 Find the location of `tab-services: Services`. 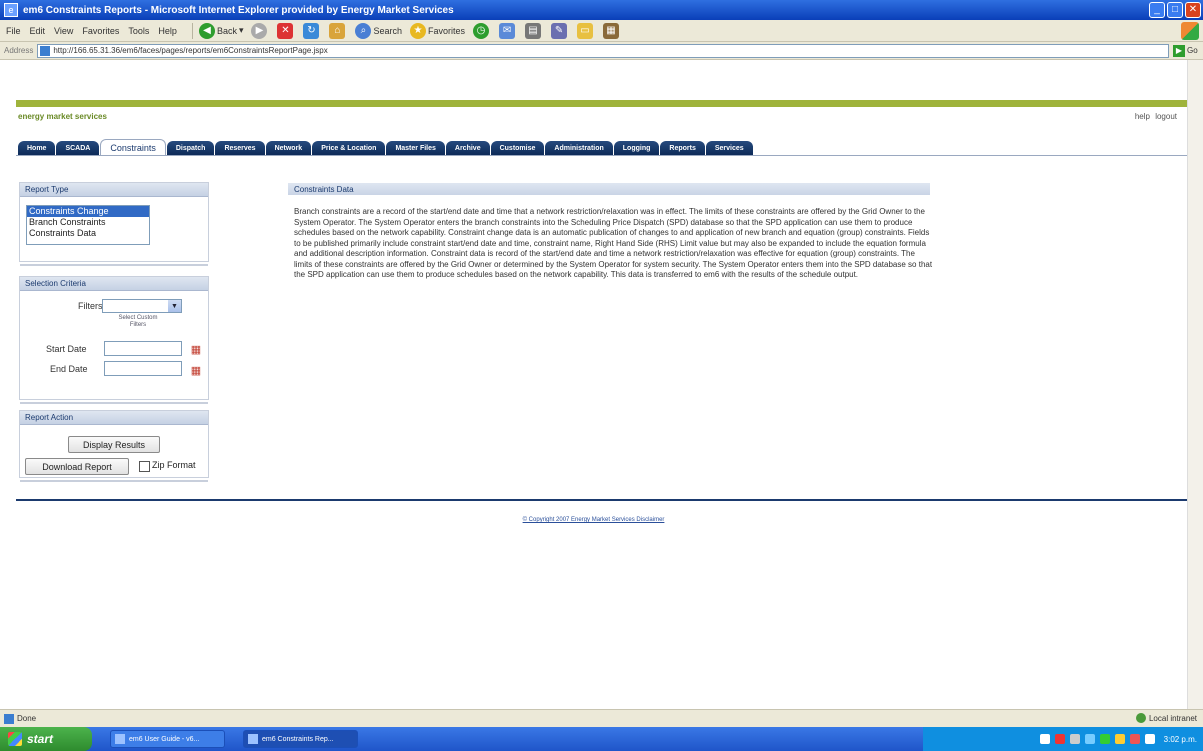

tab-services: Services is located at coordinates (729, 148).